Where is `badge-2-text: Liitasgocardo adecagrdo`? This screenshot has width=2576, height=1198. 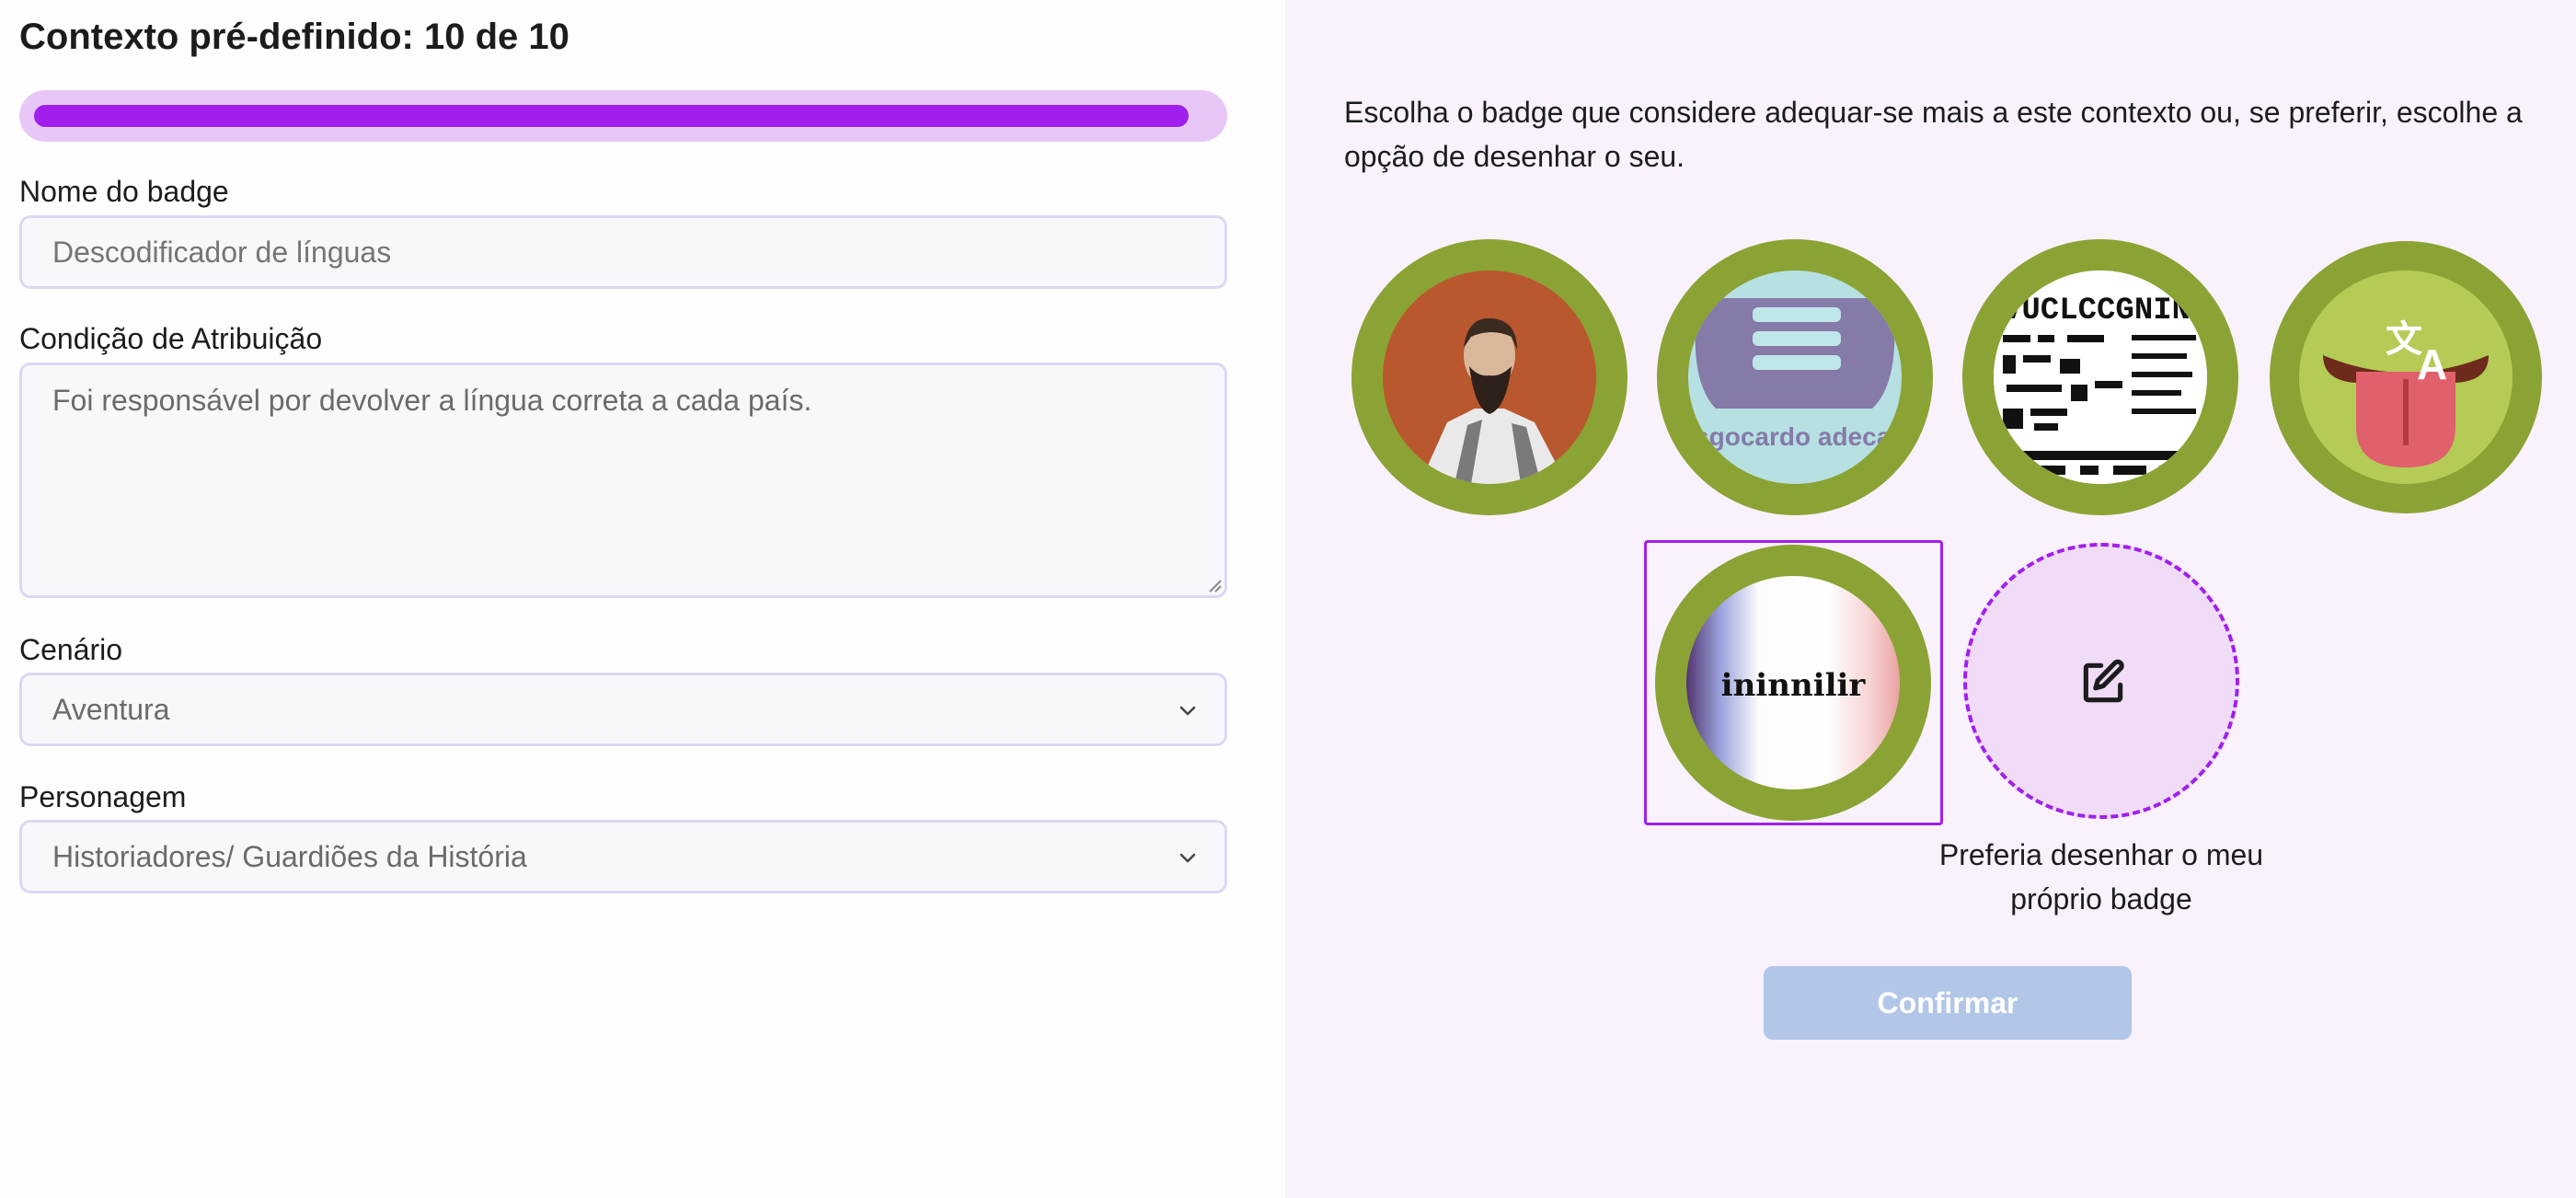 badge-2-text: Liitasgocardo adecagrdo is located at coordinates (1795, 436).